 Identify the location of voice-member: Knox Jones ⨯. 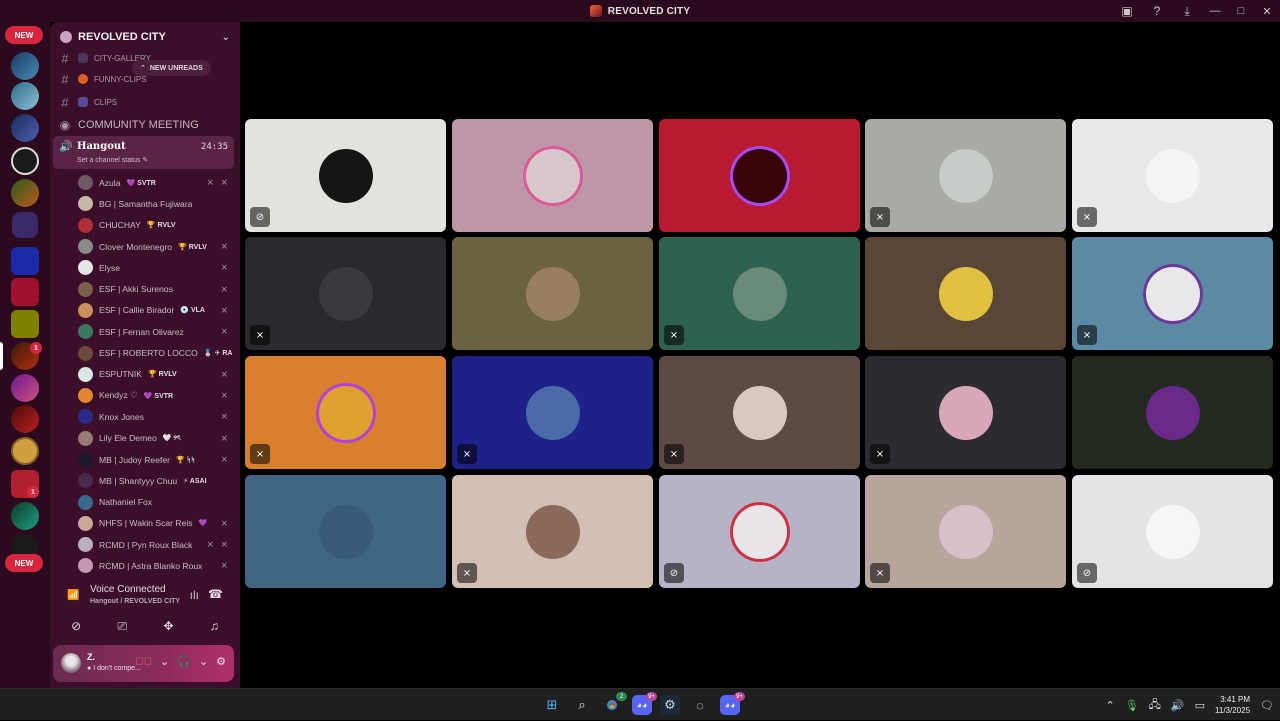
(145, 416).